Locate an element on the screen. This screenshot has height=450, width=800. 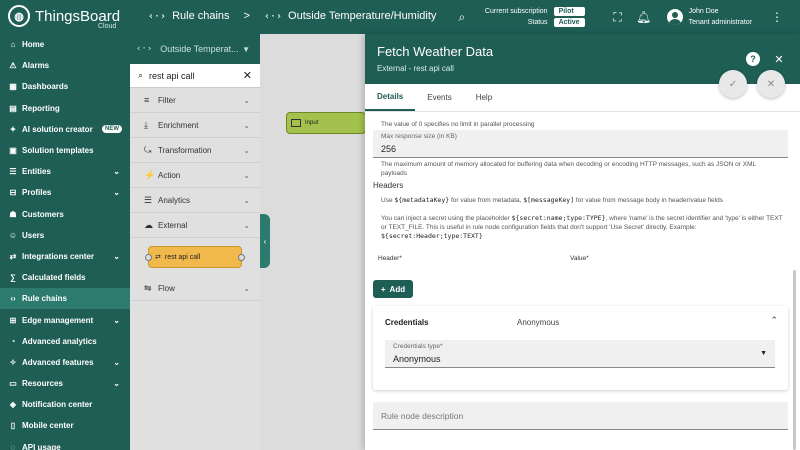
home-icon: ⌂ is located at coordinates (13, 45).